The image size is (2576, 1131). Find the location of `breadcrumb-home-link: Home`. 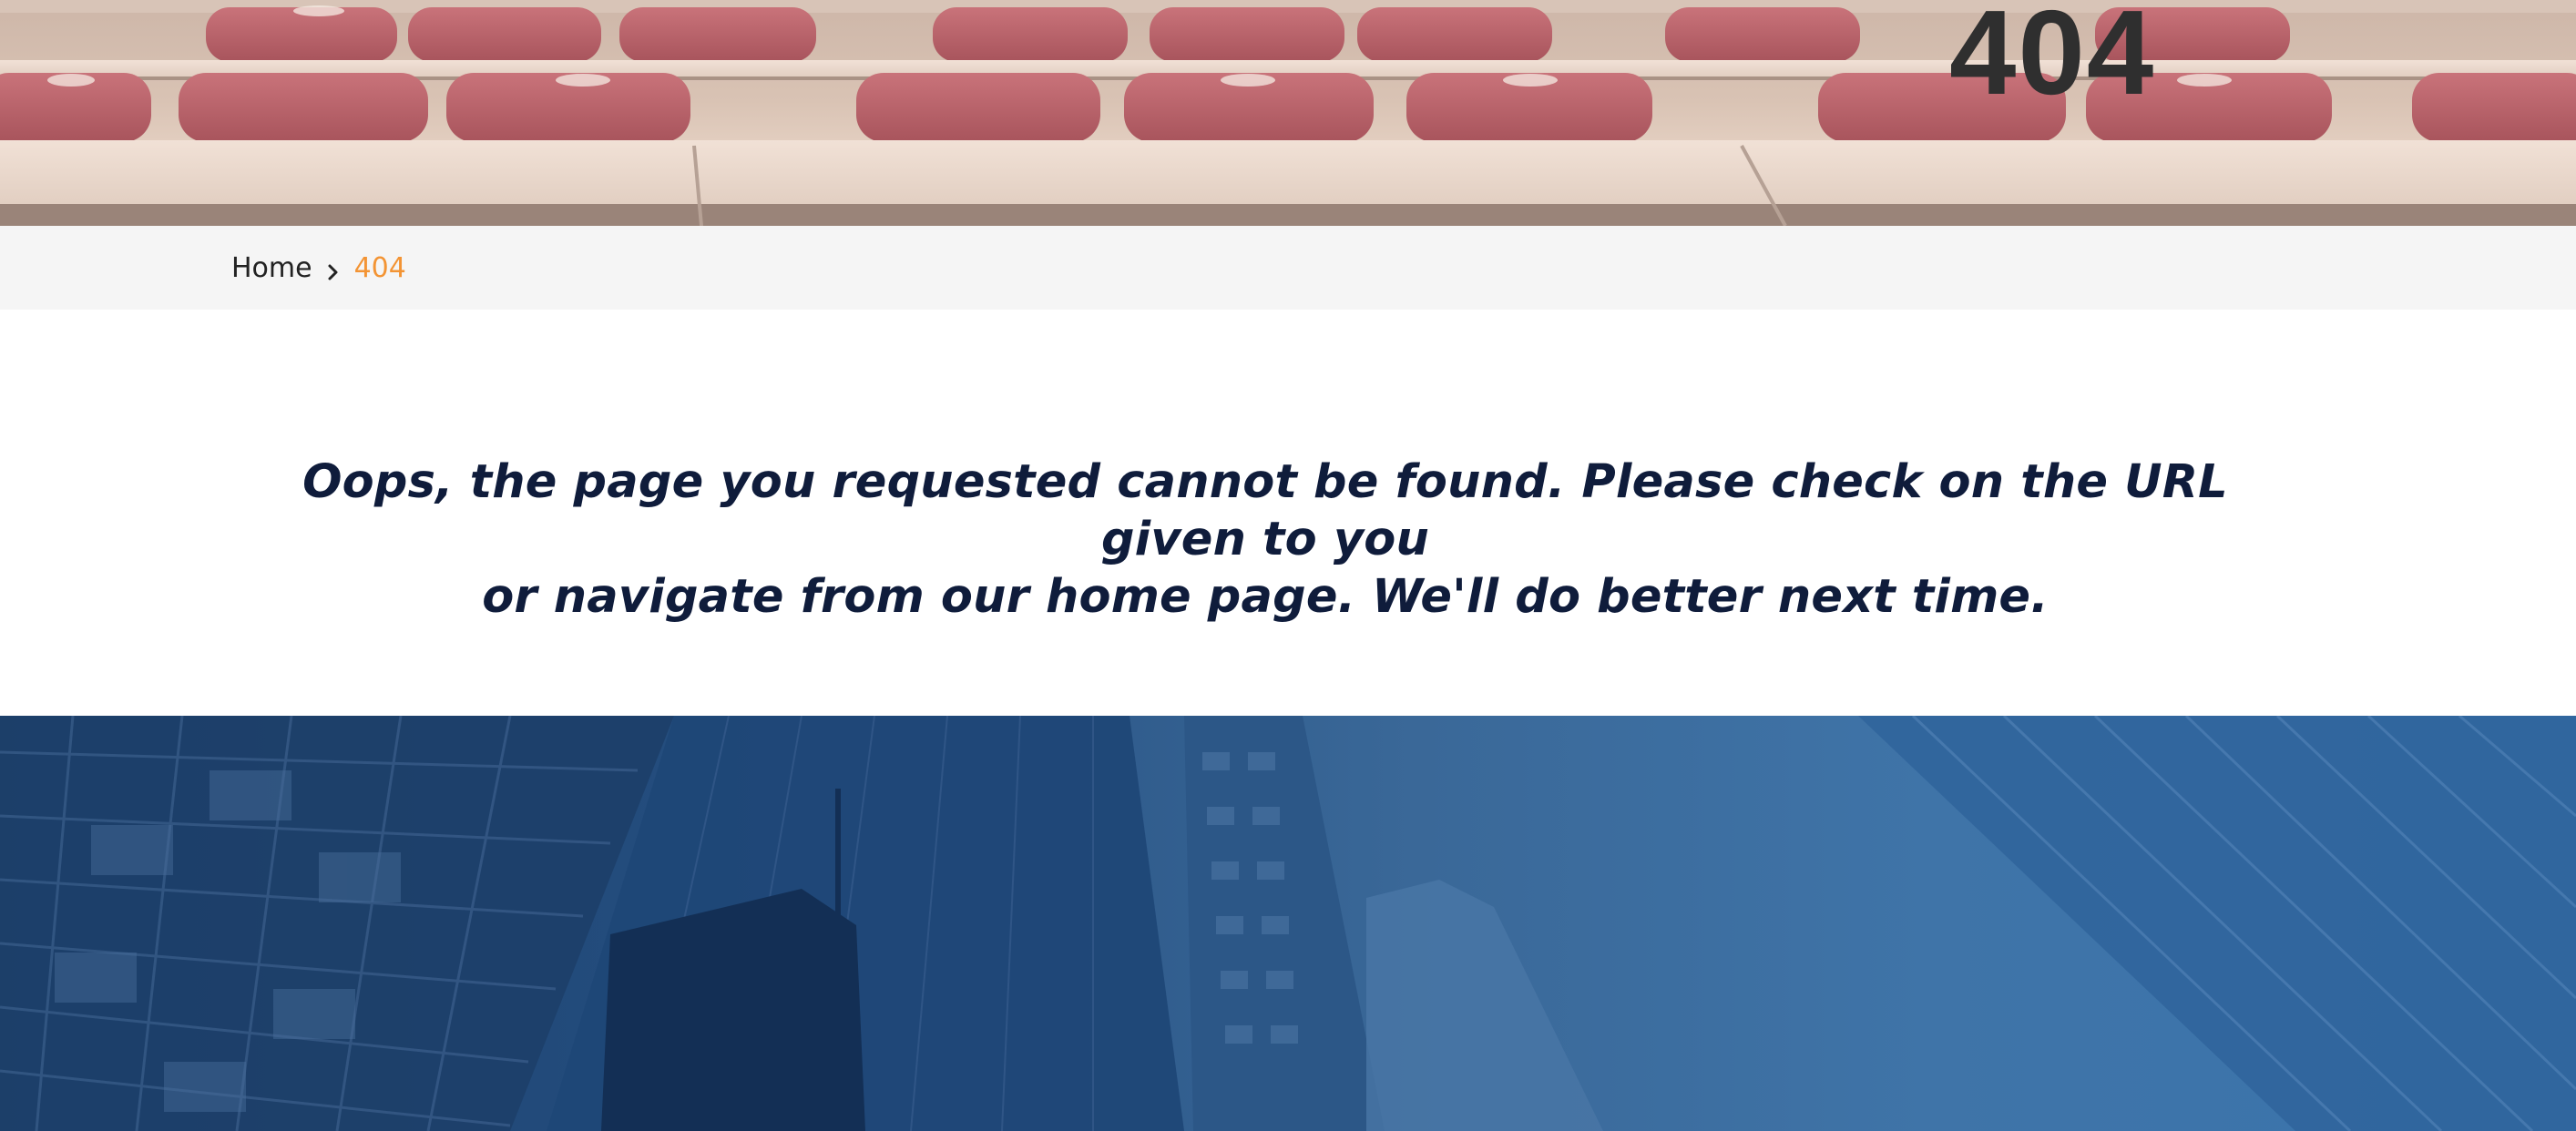

breadcrumb-home-link: Home is located at coordinates (271, 268).